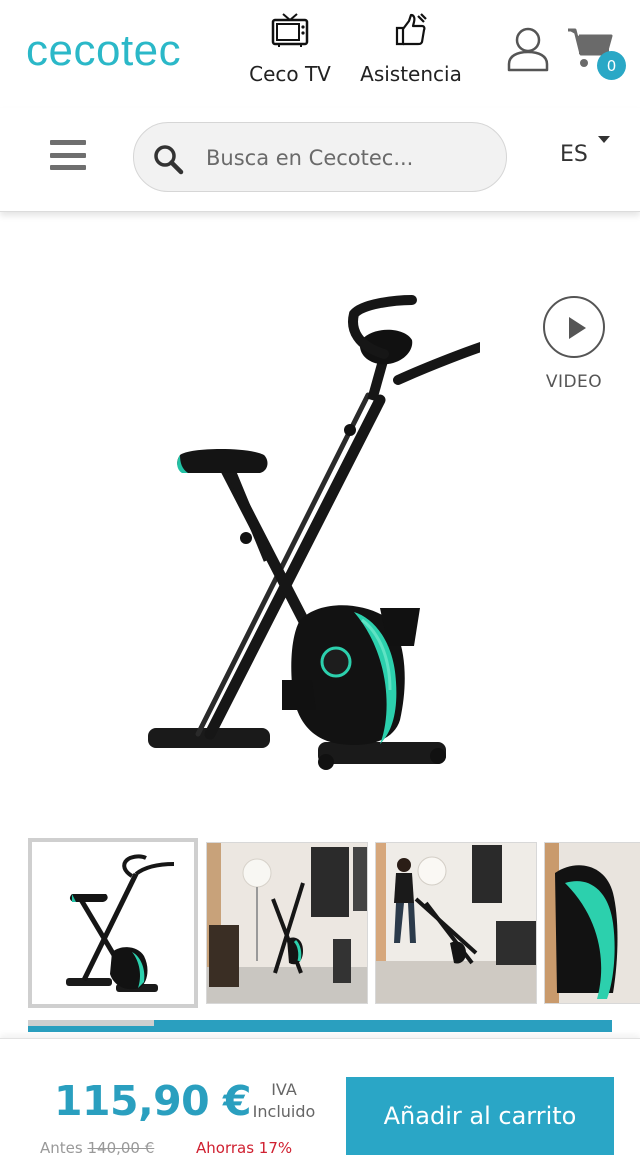 Image resolution: width=640 pixels, height=1157 pixels. What do you see at coordinates (411, 74) in the screenshot?
I see `nav-asistencia-label: Asistencia` at bounding box center [411, 74].